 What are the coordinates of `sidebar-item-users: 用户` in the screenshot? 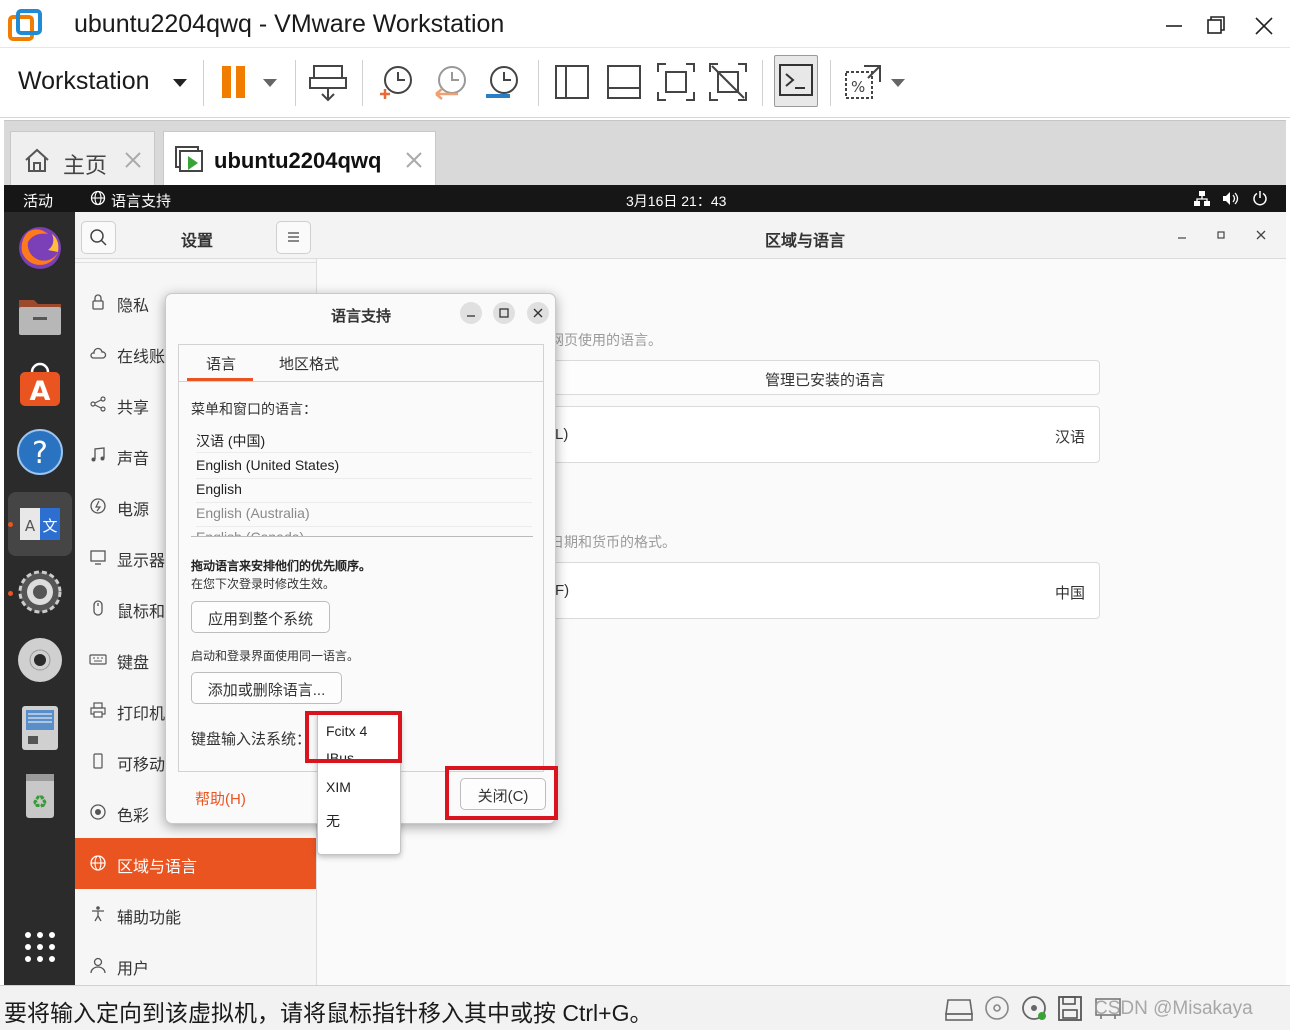 It's located at (195, 962).